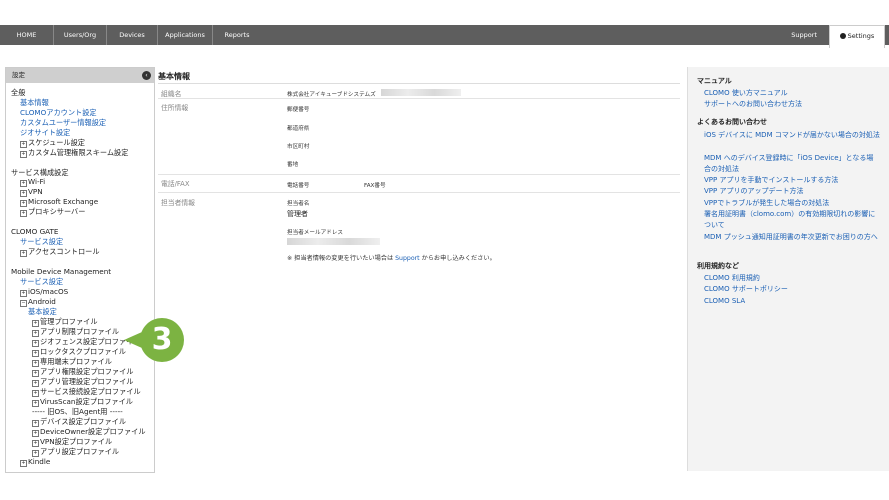 The image size is (889, 500). I want to click on tab-applications: Applications, so click(185, 35).